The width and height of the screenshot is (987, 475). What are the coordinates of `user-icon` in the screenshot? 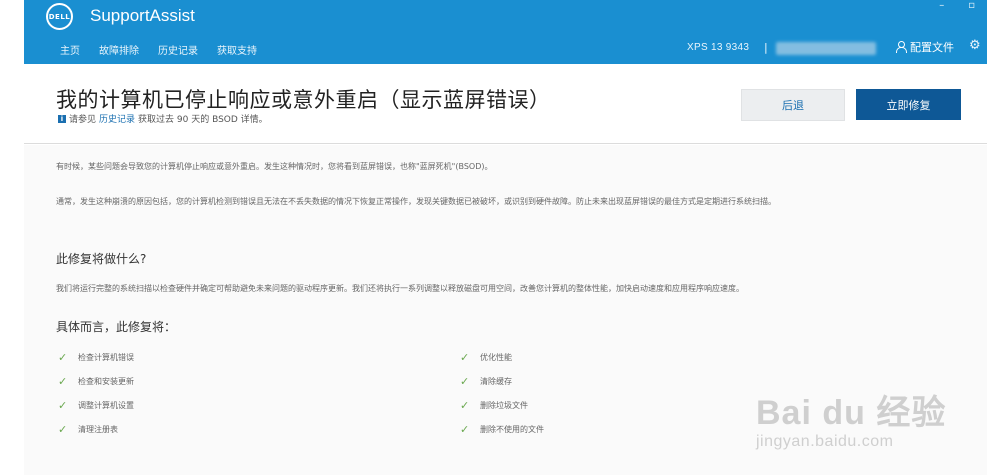 It's located at (901, 47).